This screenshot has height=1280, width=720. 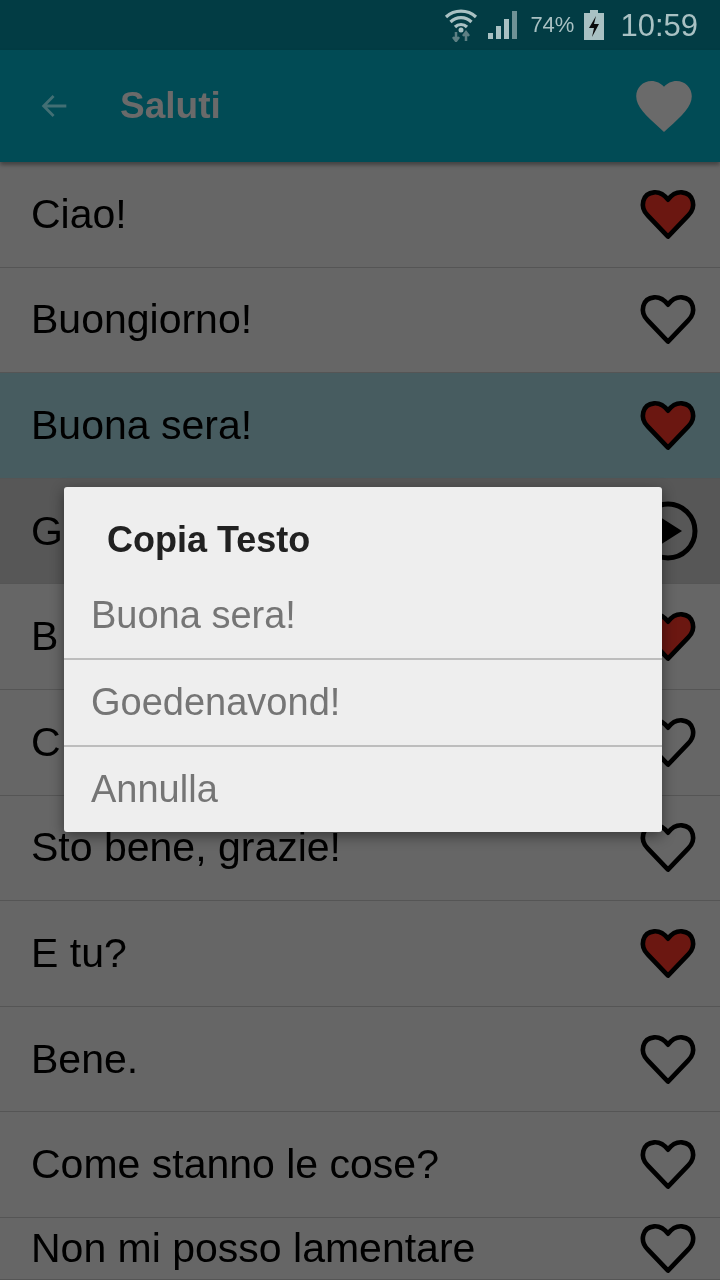 What do you see at coordinates (45, 637) in the screenshot?
I see `phrase-text: B` at bounding box center [45, 637].